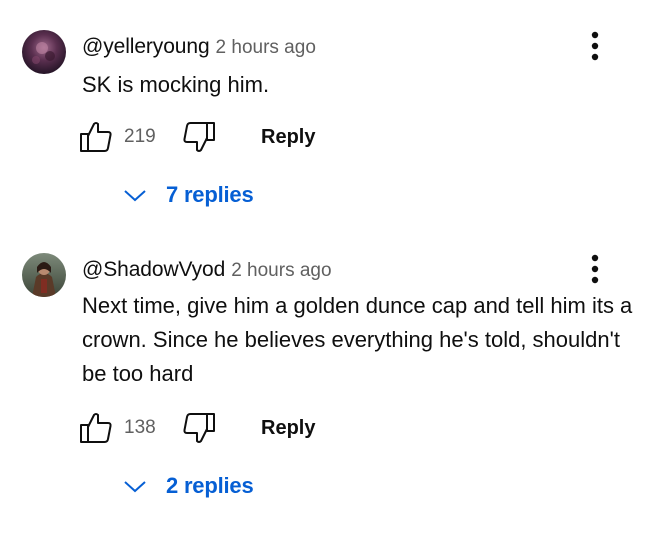 This screenshot has width=660, height=533. What do you see at coordinates (146, 46) in the screenshot?
I see `comment-author: @yelleryoung` at bounding box center [146, 46].